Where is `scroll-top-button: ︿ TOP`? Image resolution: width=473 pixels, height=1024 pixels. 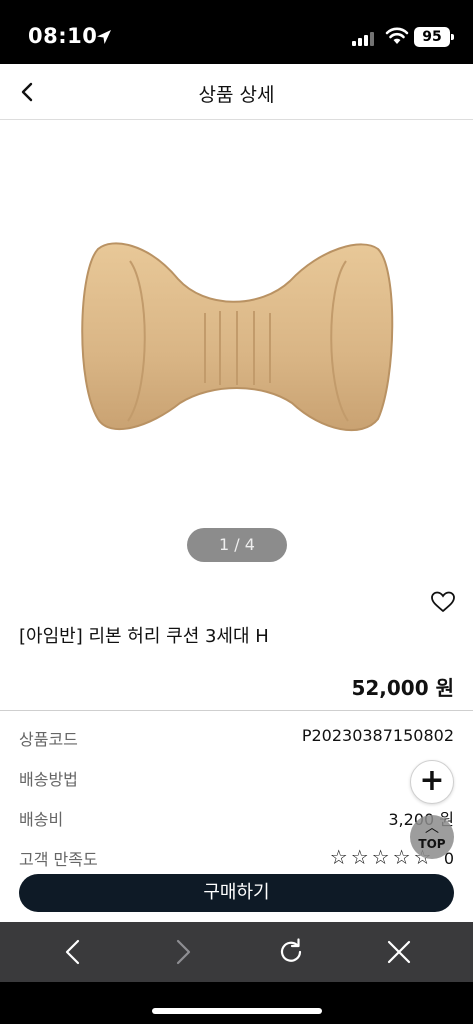
scroll-top-button: ︿ TOP is located at coordinates (432, 837).